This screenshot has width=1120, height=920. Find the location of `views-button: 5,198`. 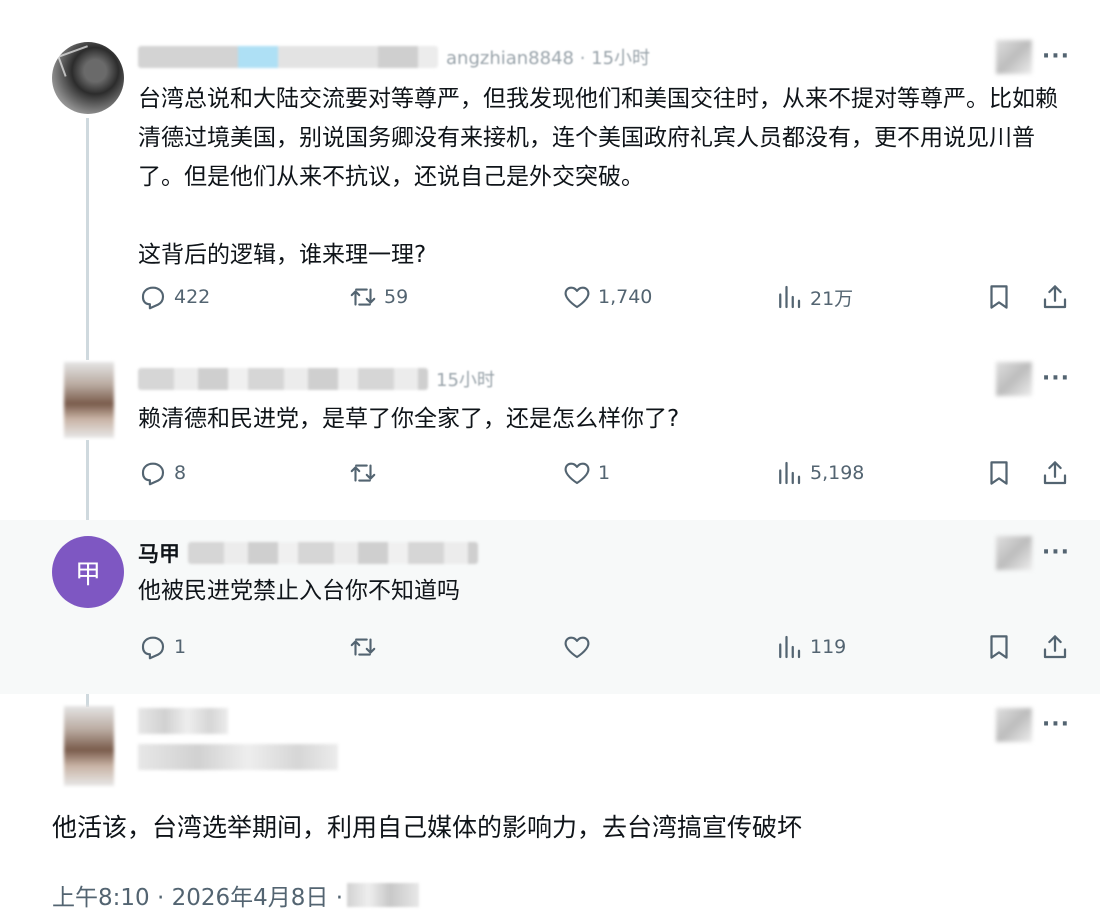

views-button: 5,198 is located at coordinates (819, 473).